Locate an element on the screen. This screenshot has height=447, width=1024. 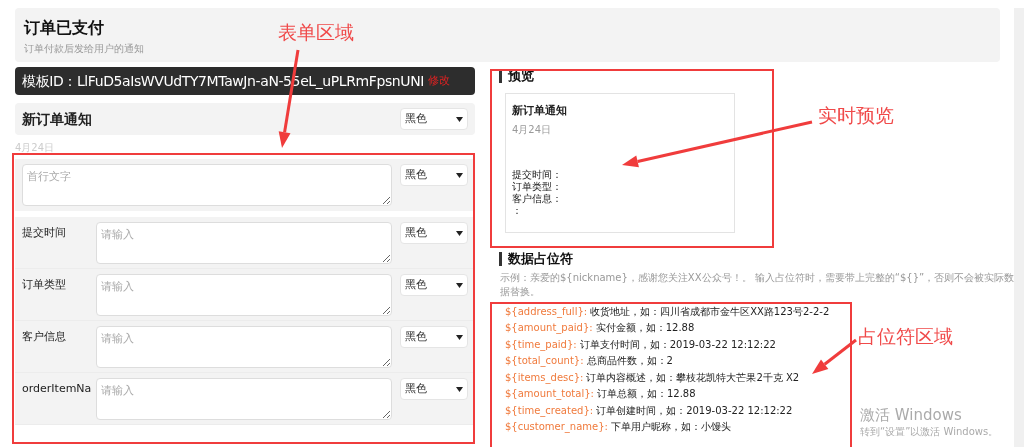
preview-line: 提交时间： is located at coordinates (537, 174).